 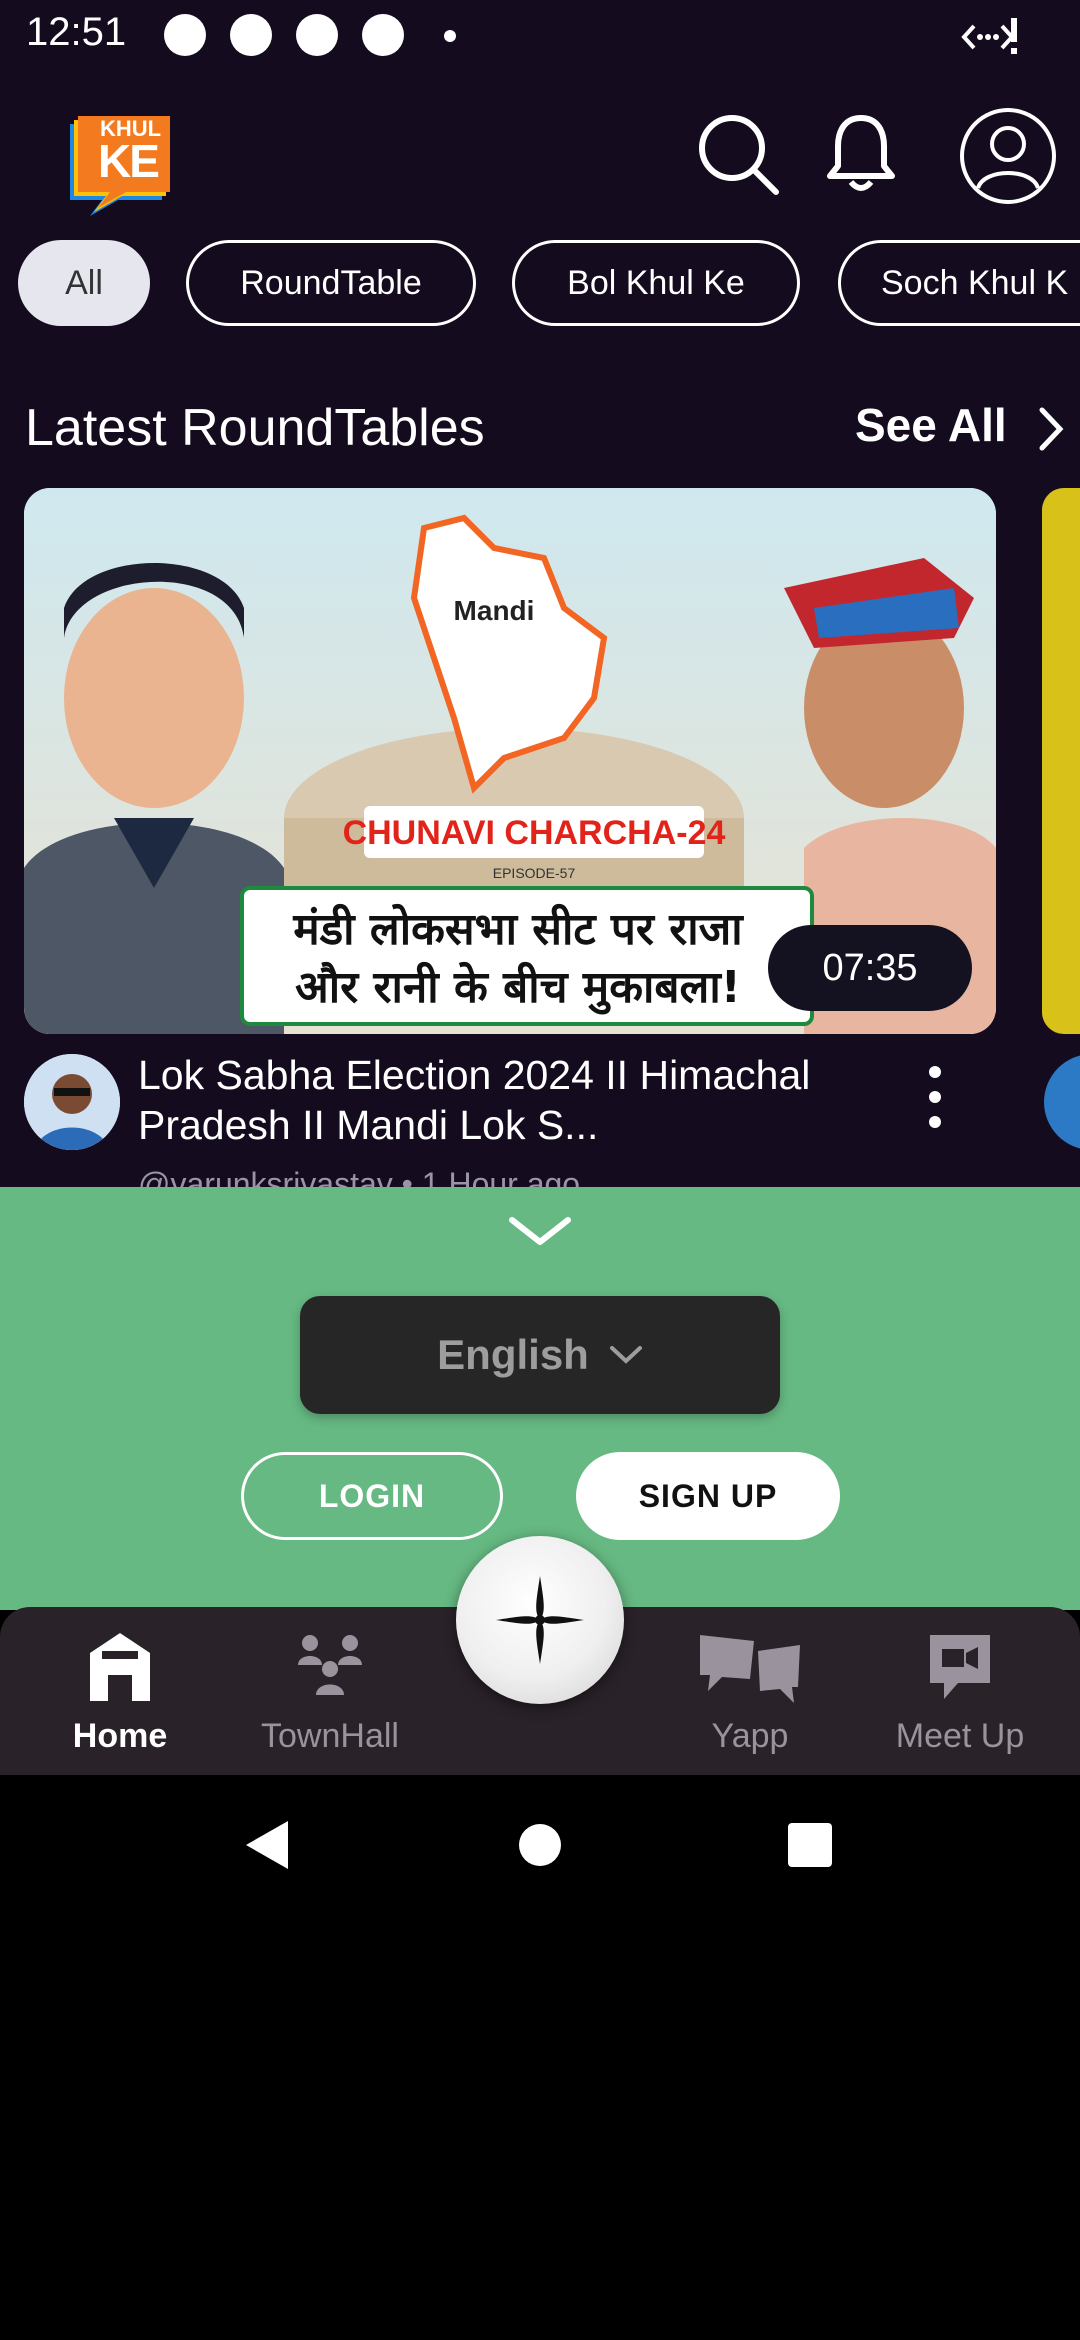 What do you see at coordinates (861, 154) in the screenshot?
I see `notification-bell-icon` at bounding box center [861, 154].